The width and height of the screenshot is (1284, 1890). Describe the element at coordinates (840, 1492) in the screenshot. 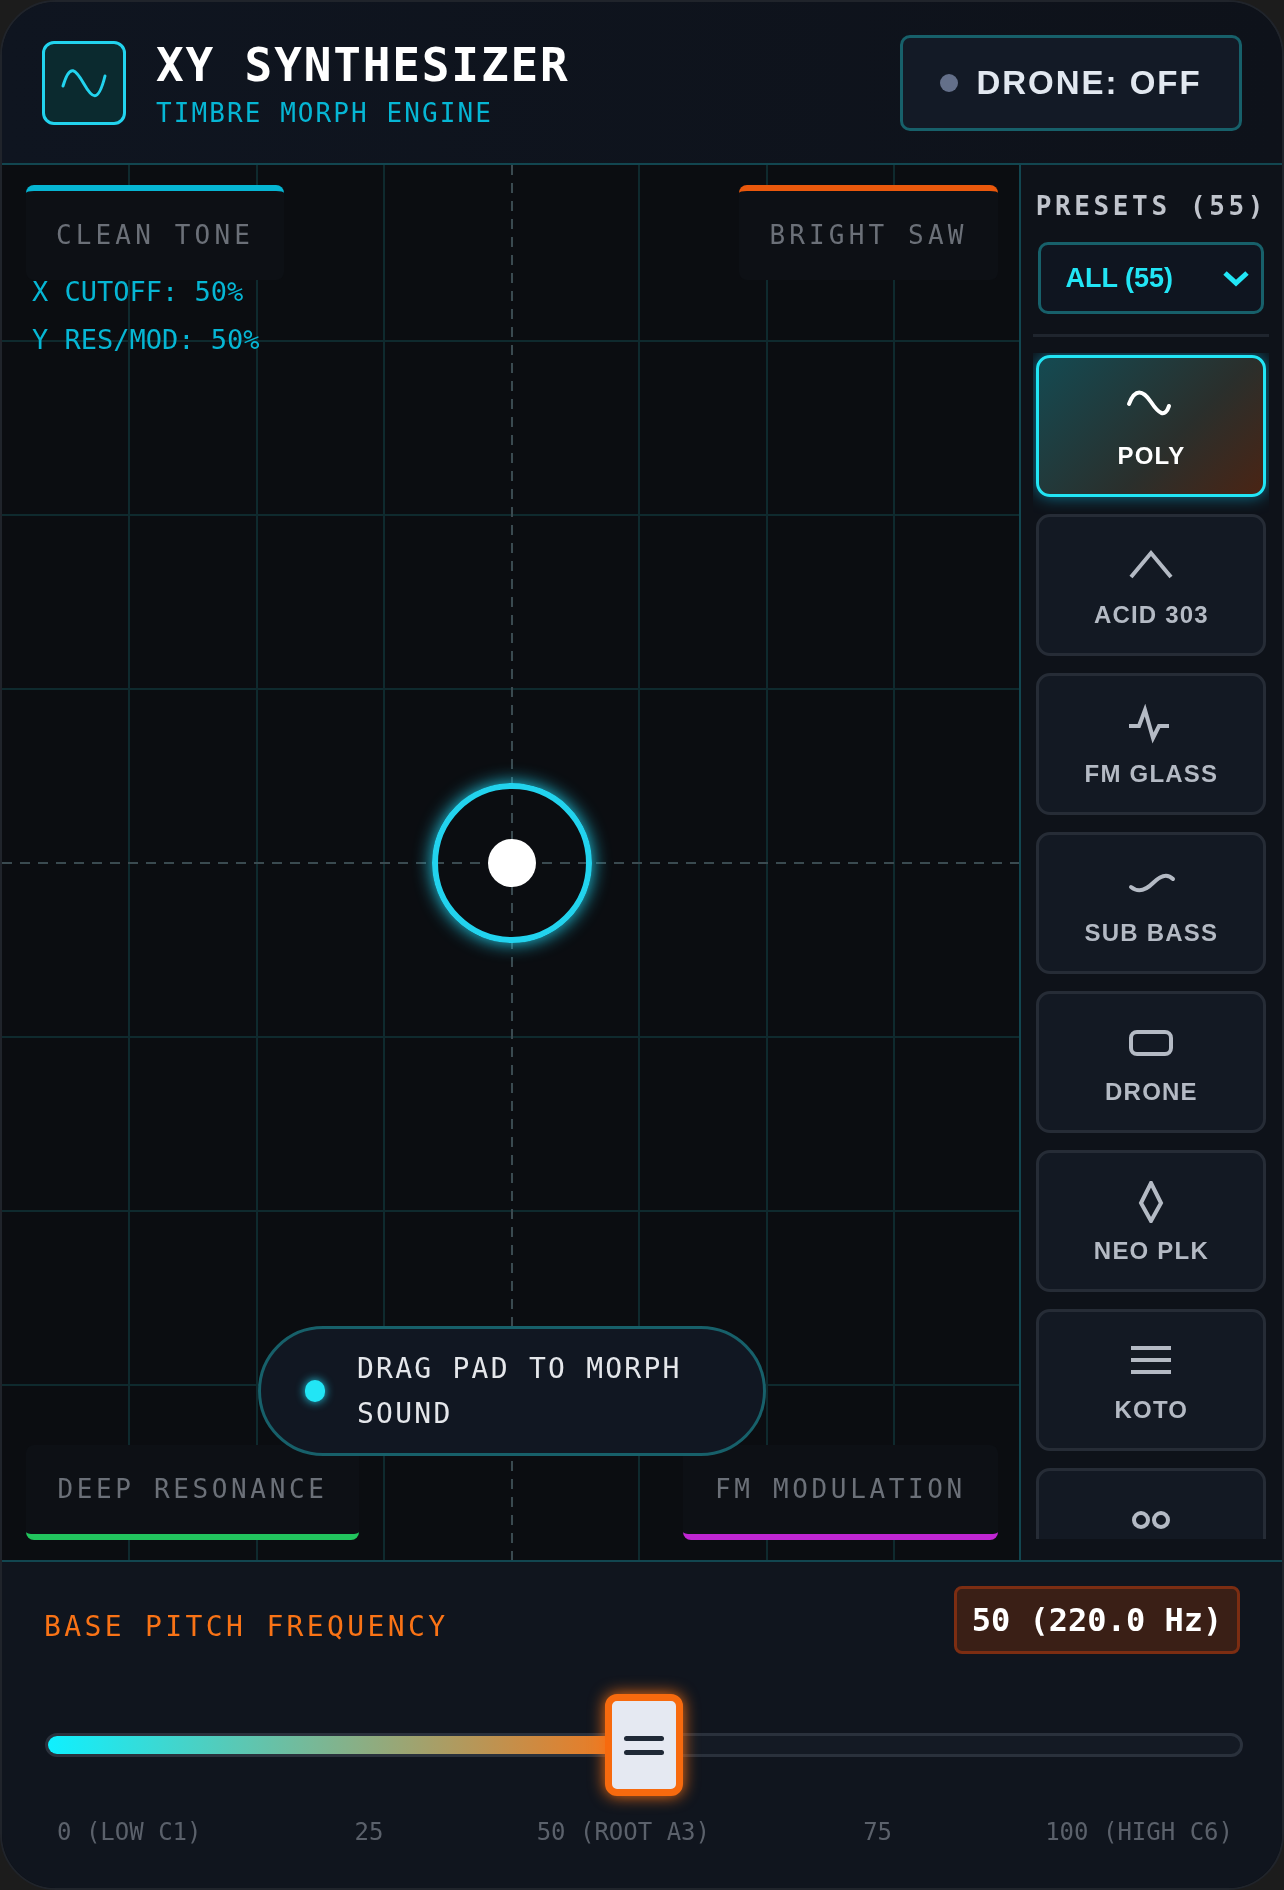

I see `corner-label-card: FM MODULATION` at that location.